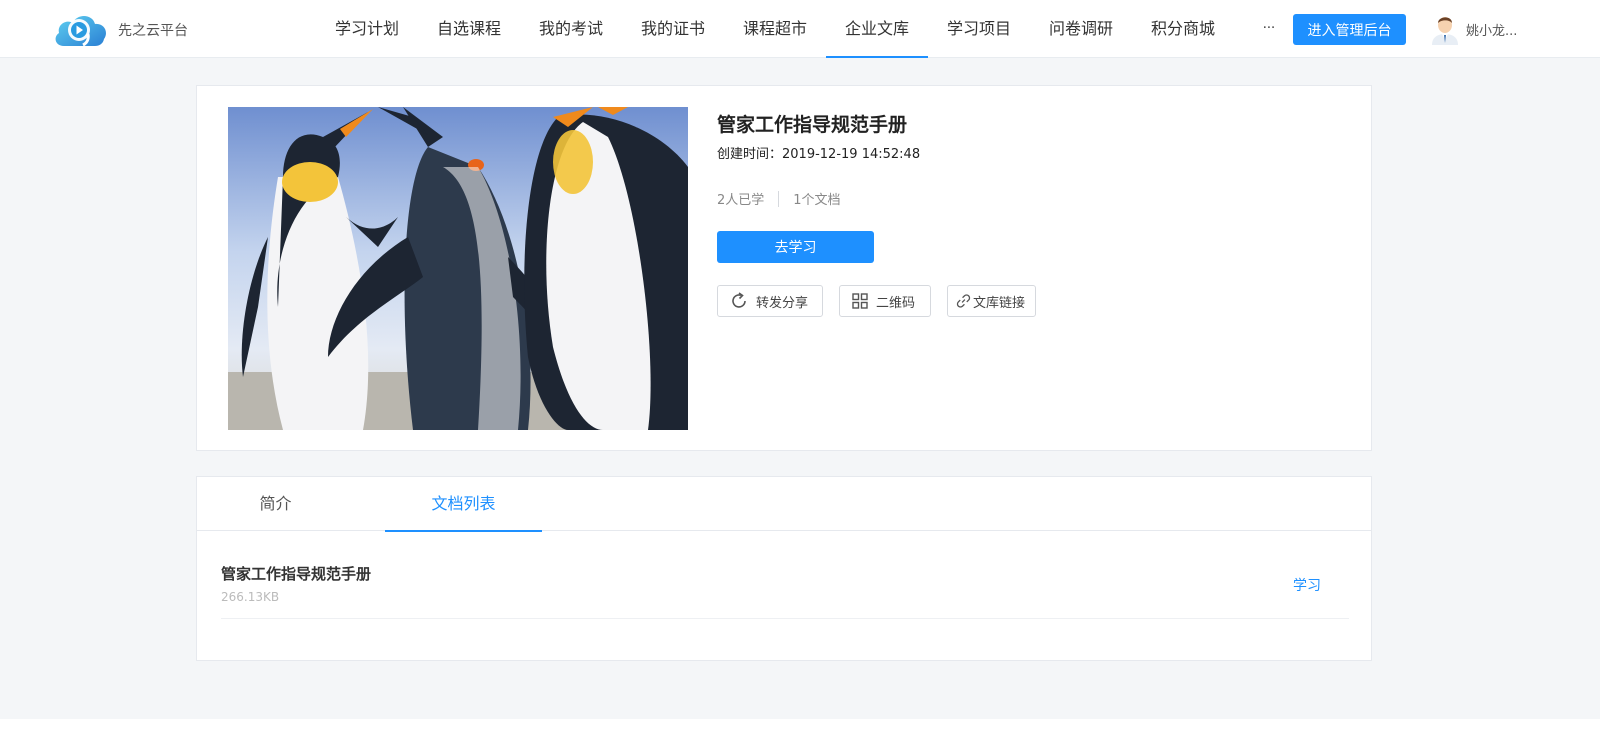 The width and height of the screenshot is (1600, 749). Describe the element at coordinates (1349, 29) in the screenshot. I see `admin-console-button: 进入管理后台` at that location.